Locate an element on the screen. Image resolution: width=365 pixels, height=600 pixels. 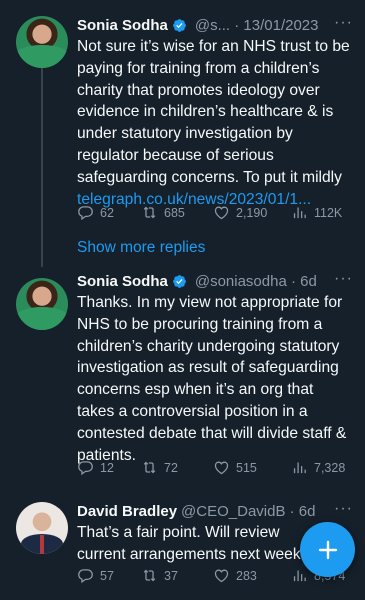
compose-plus-icon is located at coordinates (327, 549).